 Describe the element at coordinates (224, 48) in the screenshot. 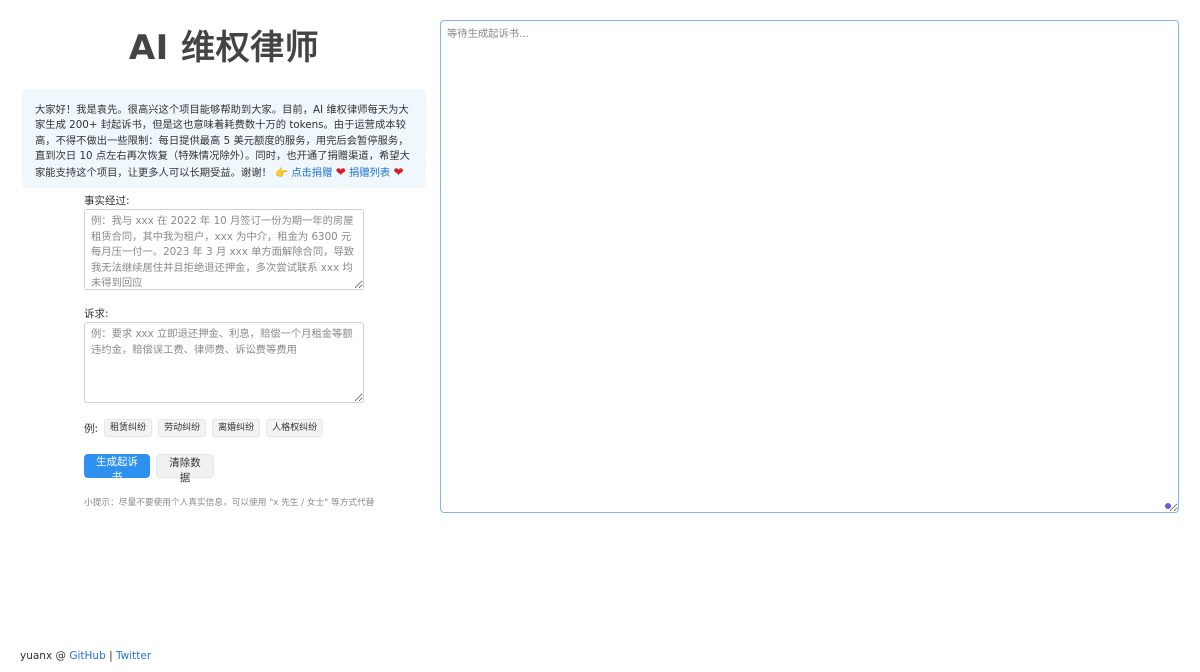

I see `page-title: AI 维权律师` at that location.